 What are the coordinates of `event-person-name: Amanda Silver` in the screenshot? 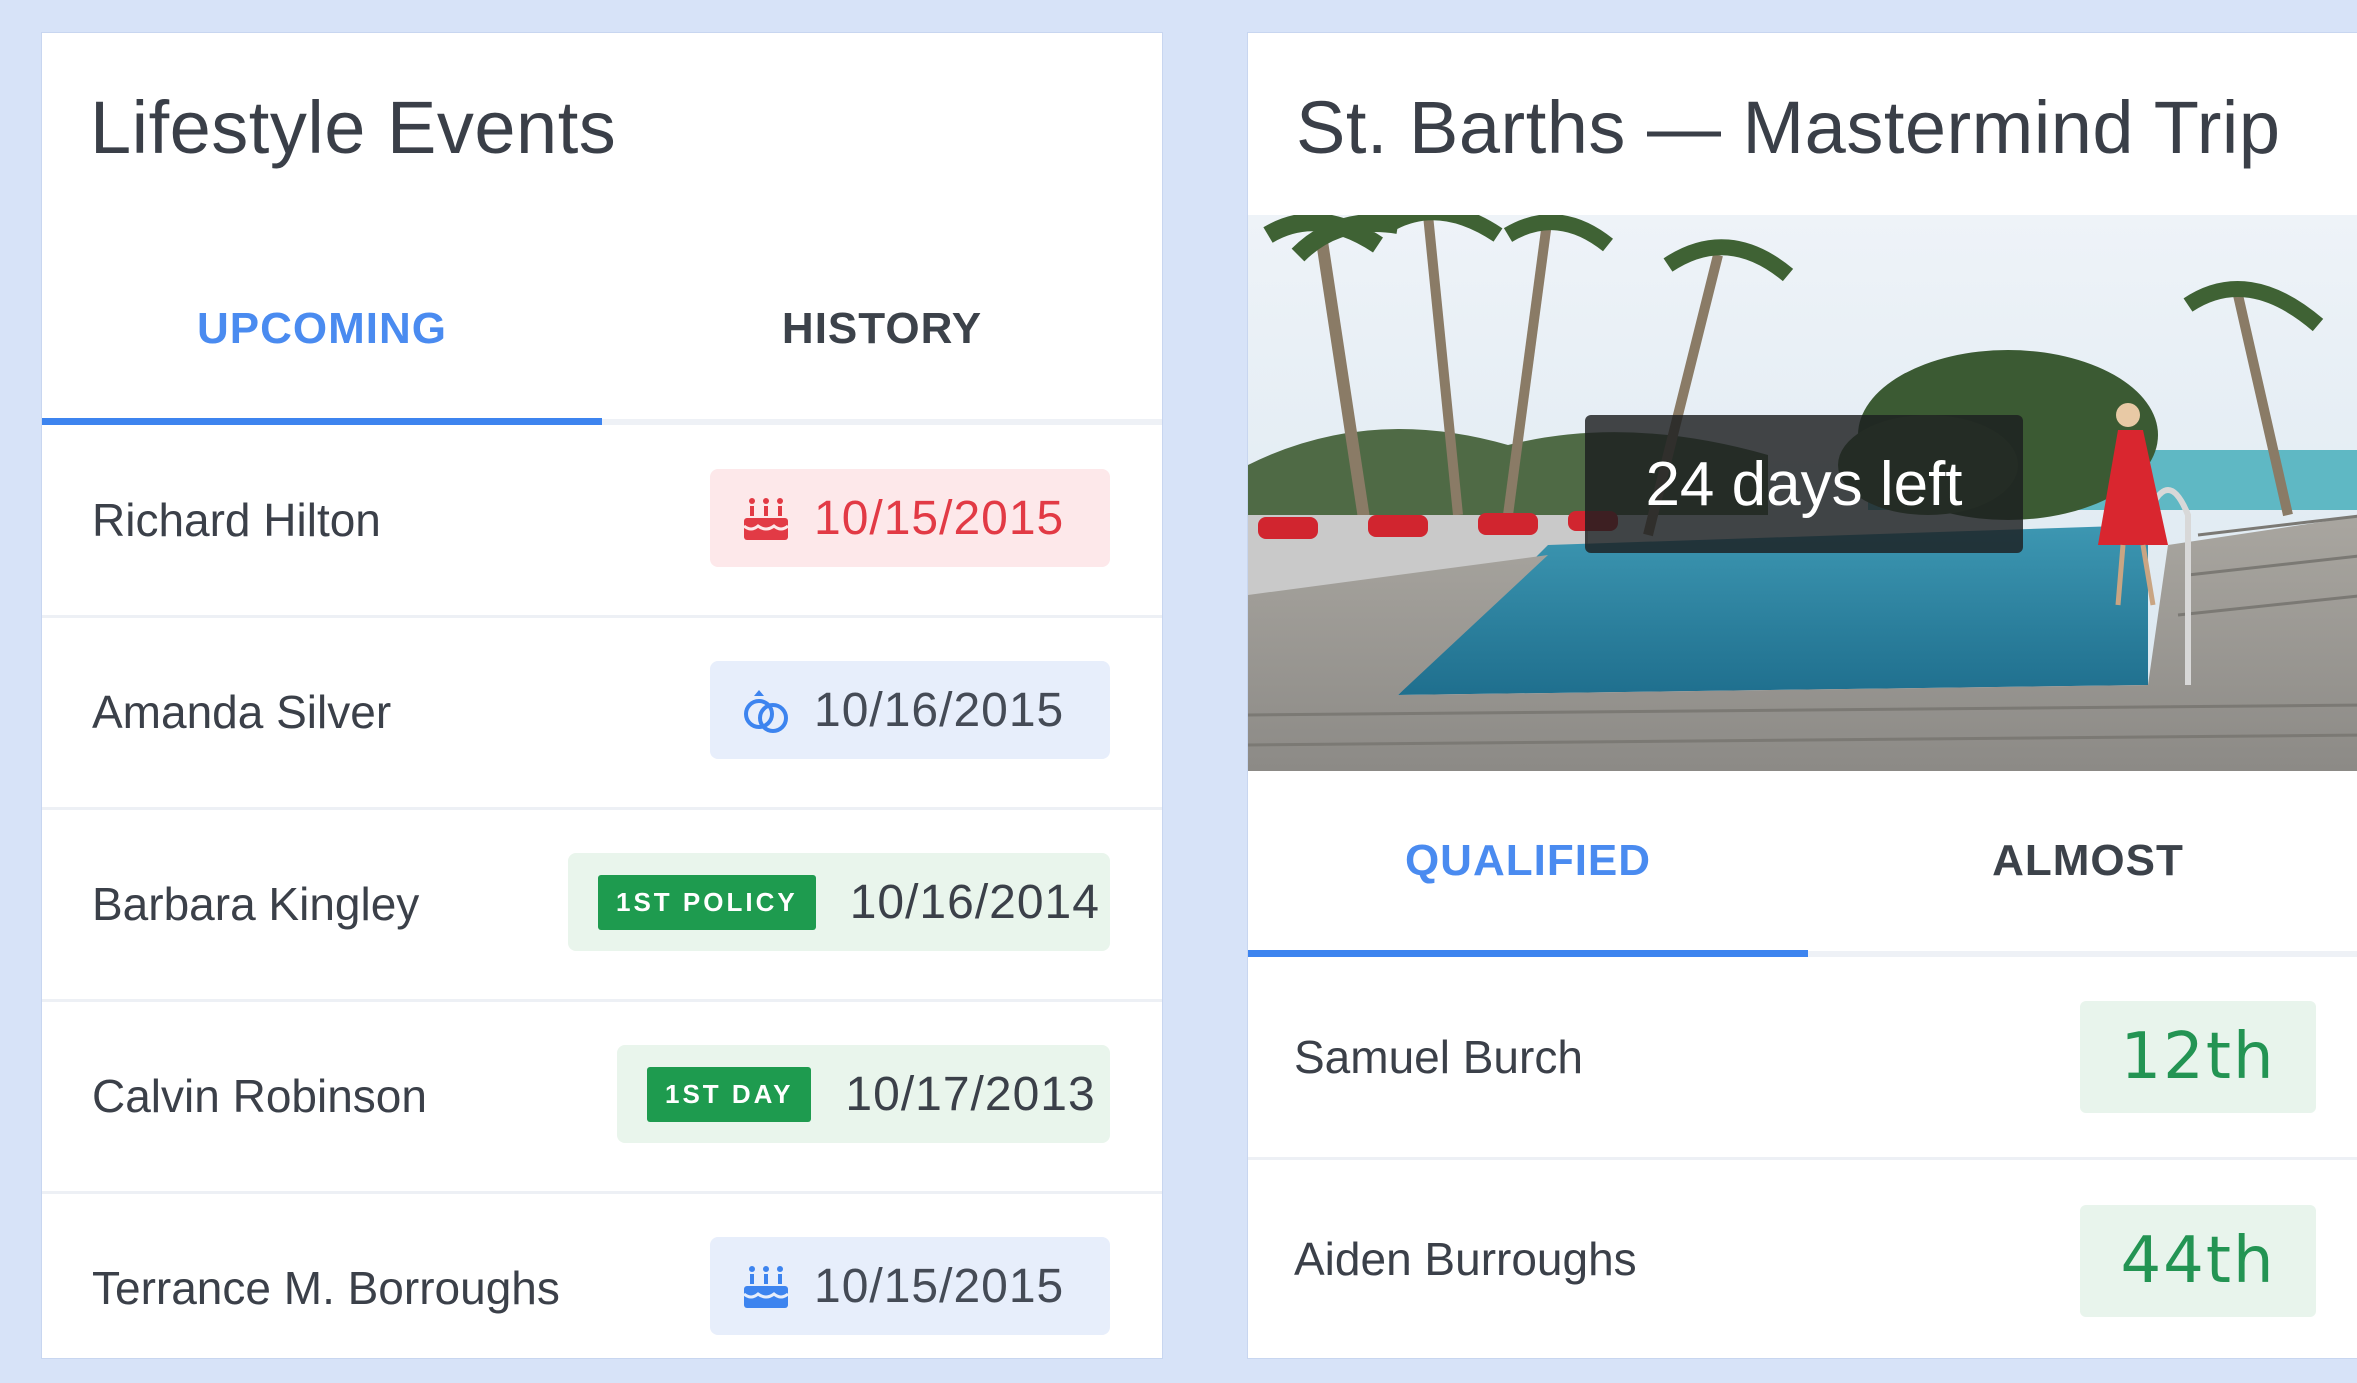 It's located at (242, 712).